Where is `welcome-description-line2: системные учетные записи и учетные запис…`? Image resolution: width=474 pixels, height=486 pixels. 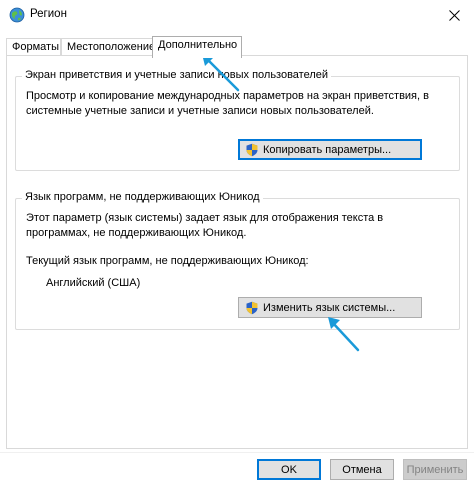 welcome-description-line2: системные учетные записи и учетные запис… is located at coordinates (200, 111).